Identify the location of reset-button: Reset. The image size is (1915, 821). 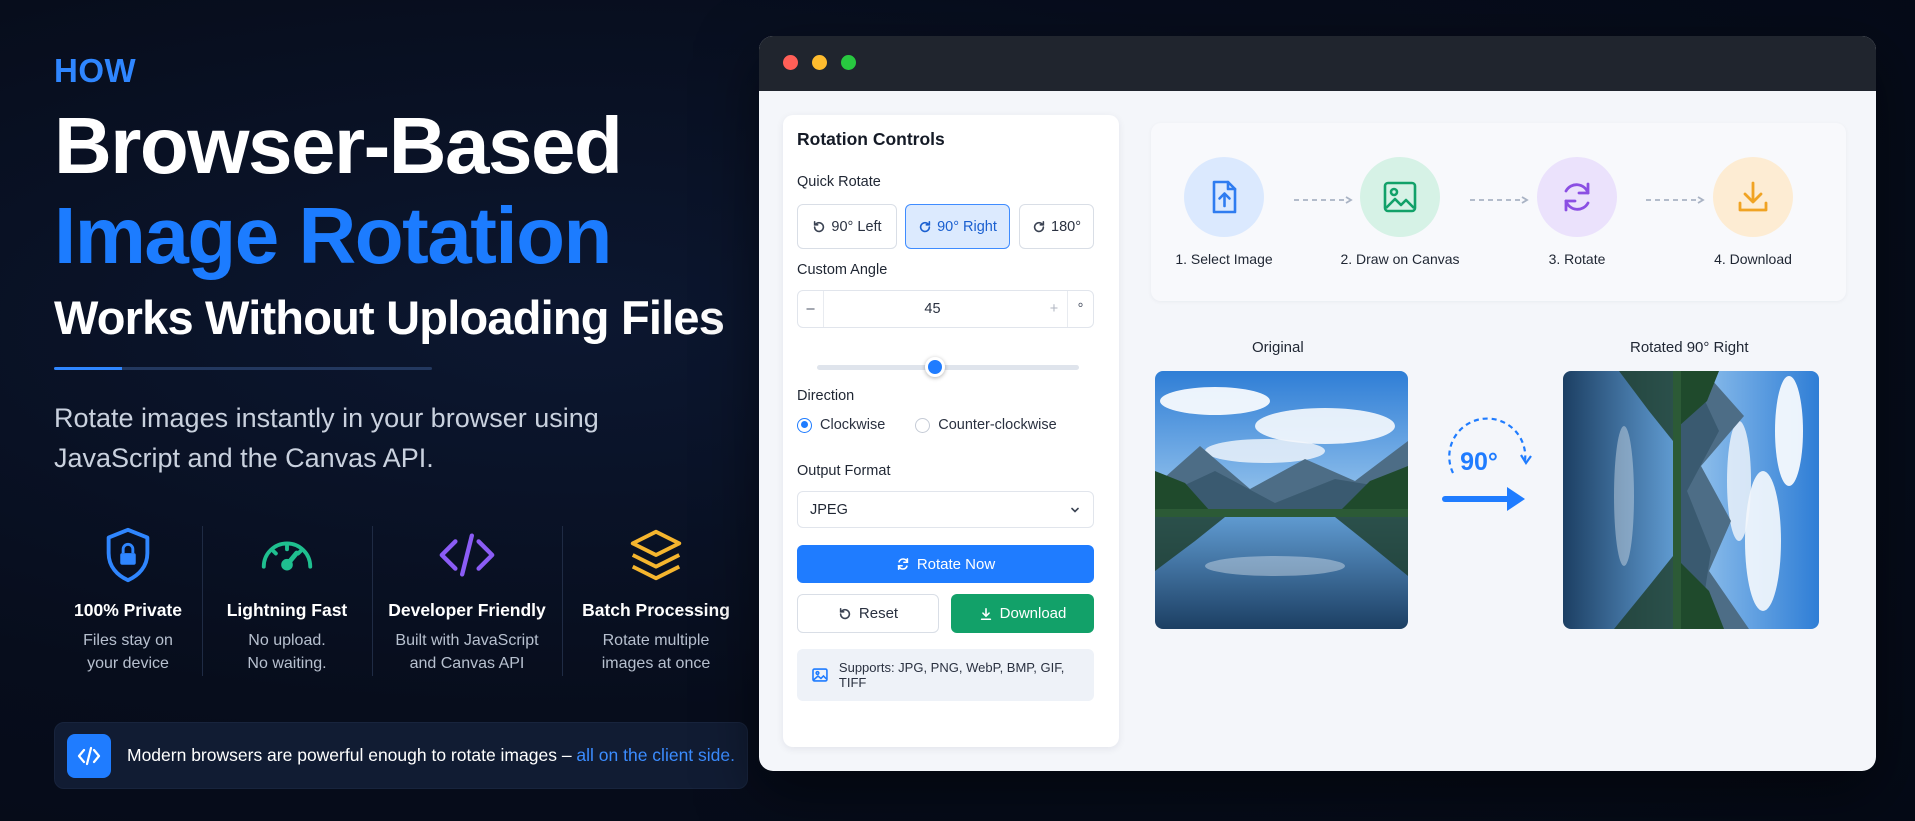
(868, 613).